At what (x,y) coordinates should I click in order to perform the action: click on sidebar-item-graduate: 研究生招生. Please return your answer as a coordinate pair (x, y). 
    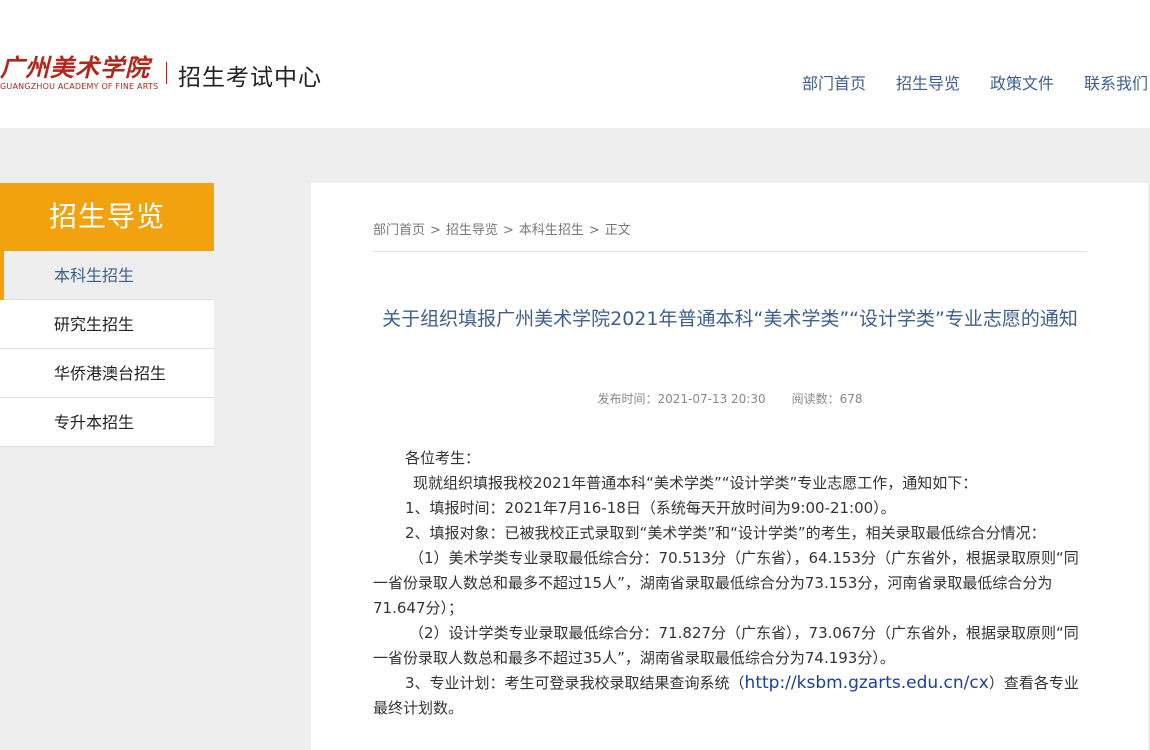
    Looking at the image, I should click on (107, 324).